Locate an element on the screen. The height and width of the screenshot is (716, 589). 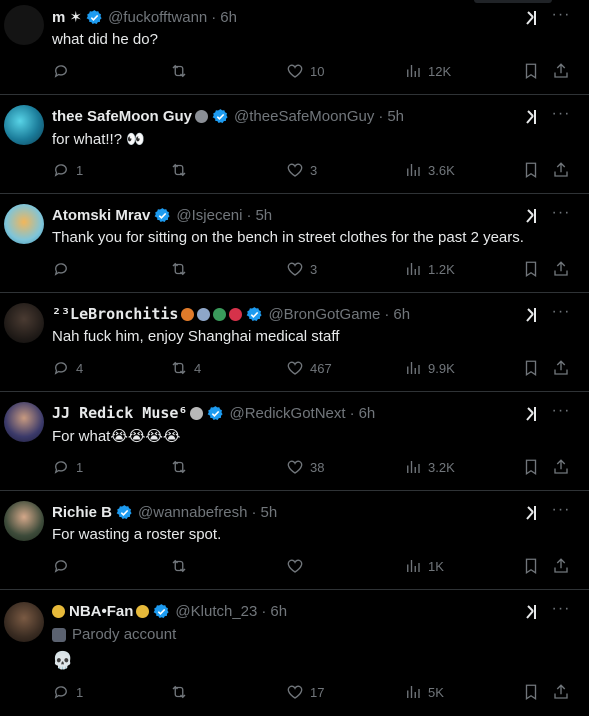
author-name: JJ Redick Muse⁶ is located at coordinates (119, 413).